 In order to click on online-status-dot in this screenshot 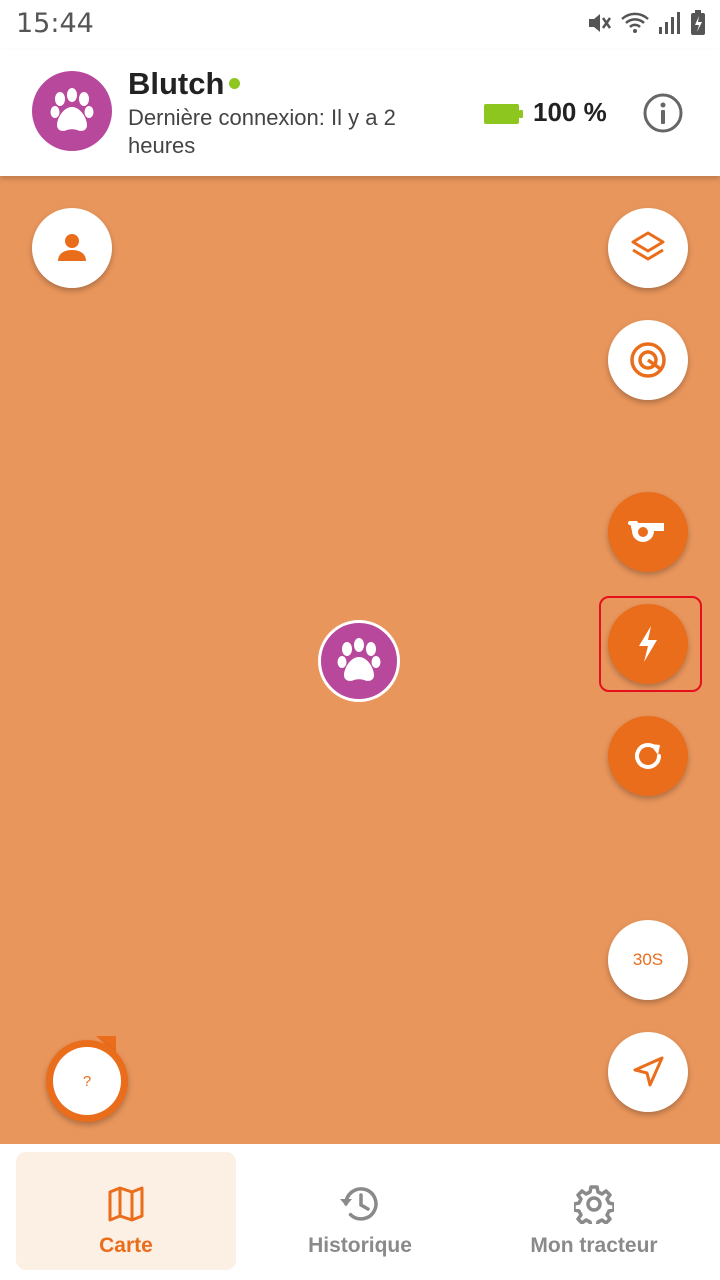, I will do `click(234, 83)`.